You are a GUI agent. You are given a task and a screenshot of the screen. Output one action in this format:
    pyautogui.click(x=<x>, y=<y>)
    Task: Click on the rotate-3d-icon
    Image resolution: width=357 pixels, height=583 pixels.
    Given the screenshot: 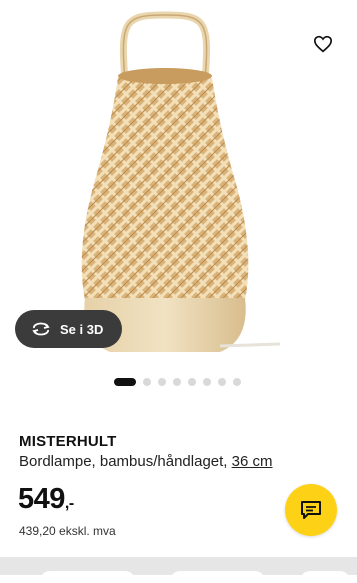 What is the action you would take?
    pyautogui.click(x=41, y=329)
    